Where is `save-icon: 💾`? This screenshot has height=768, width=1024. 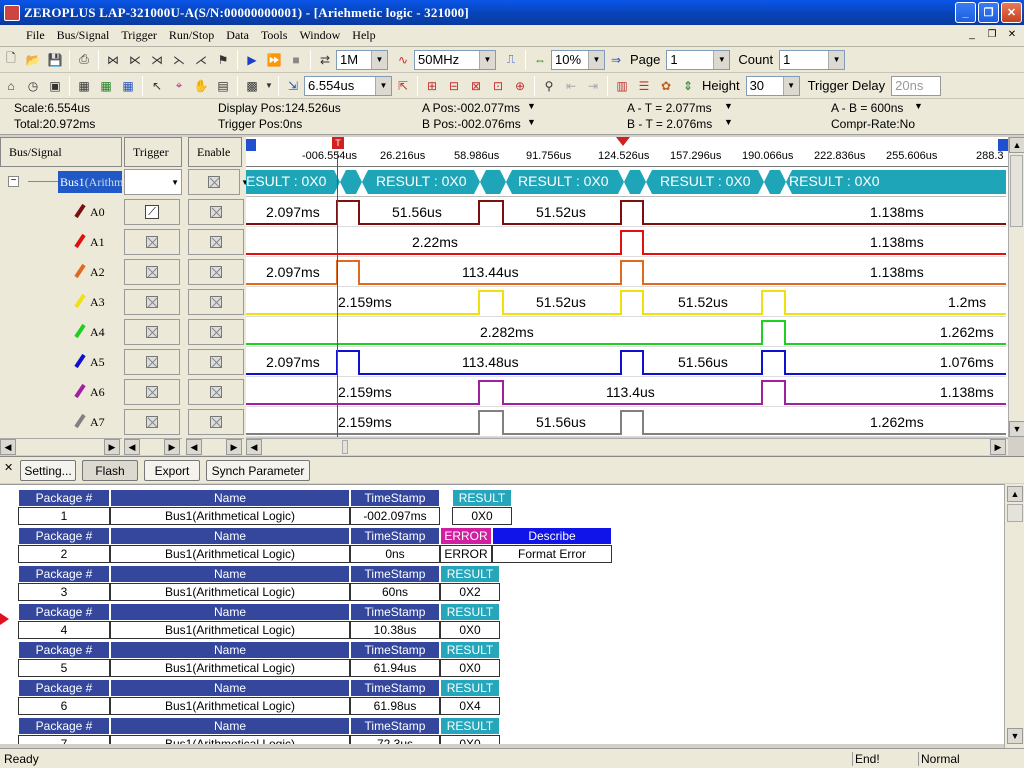 save-icon: 💾 is located at coordinates (55, 60).